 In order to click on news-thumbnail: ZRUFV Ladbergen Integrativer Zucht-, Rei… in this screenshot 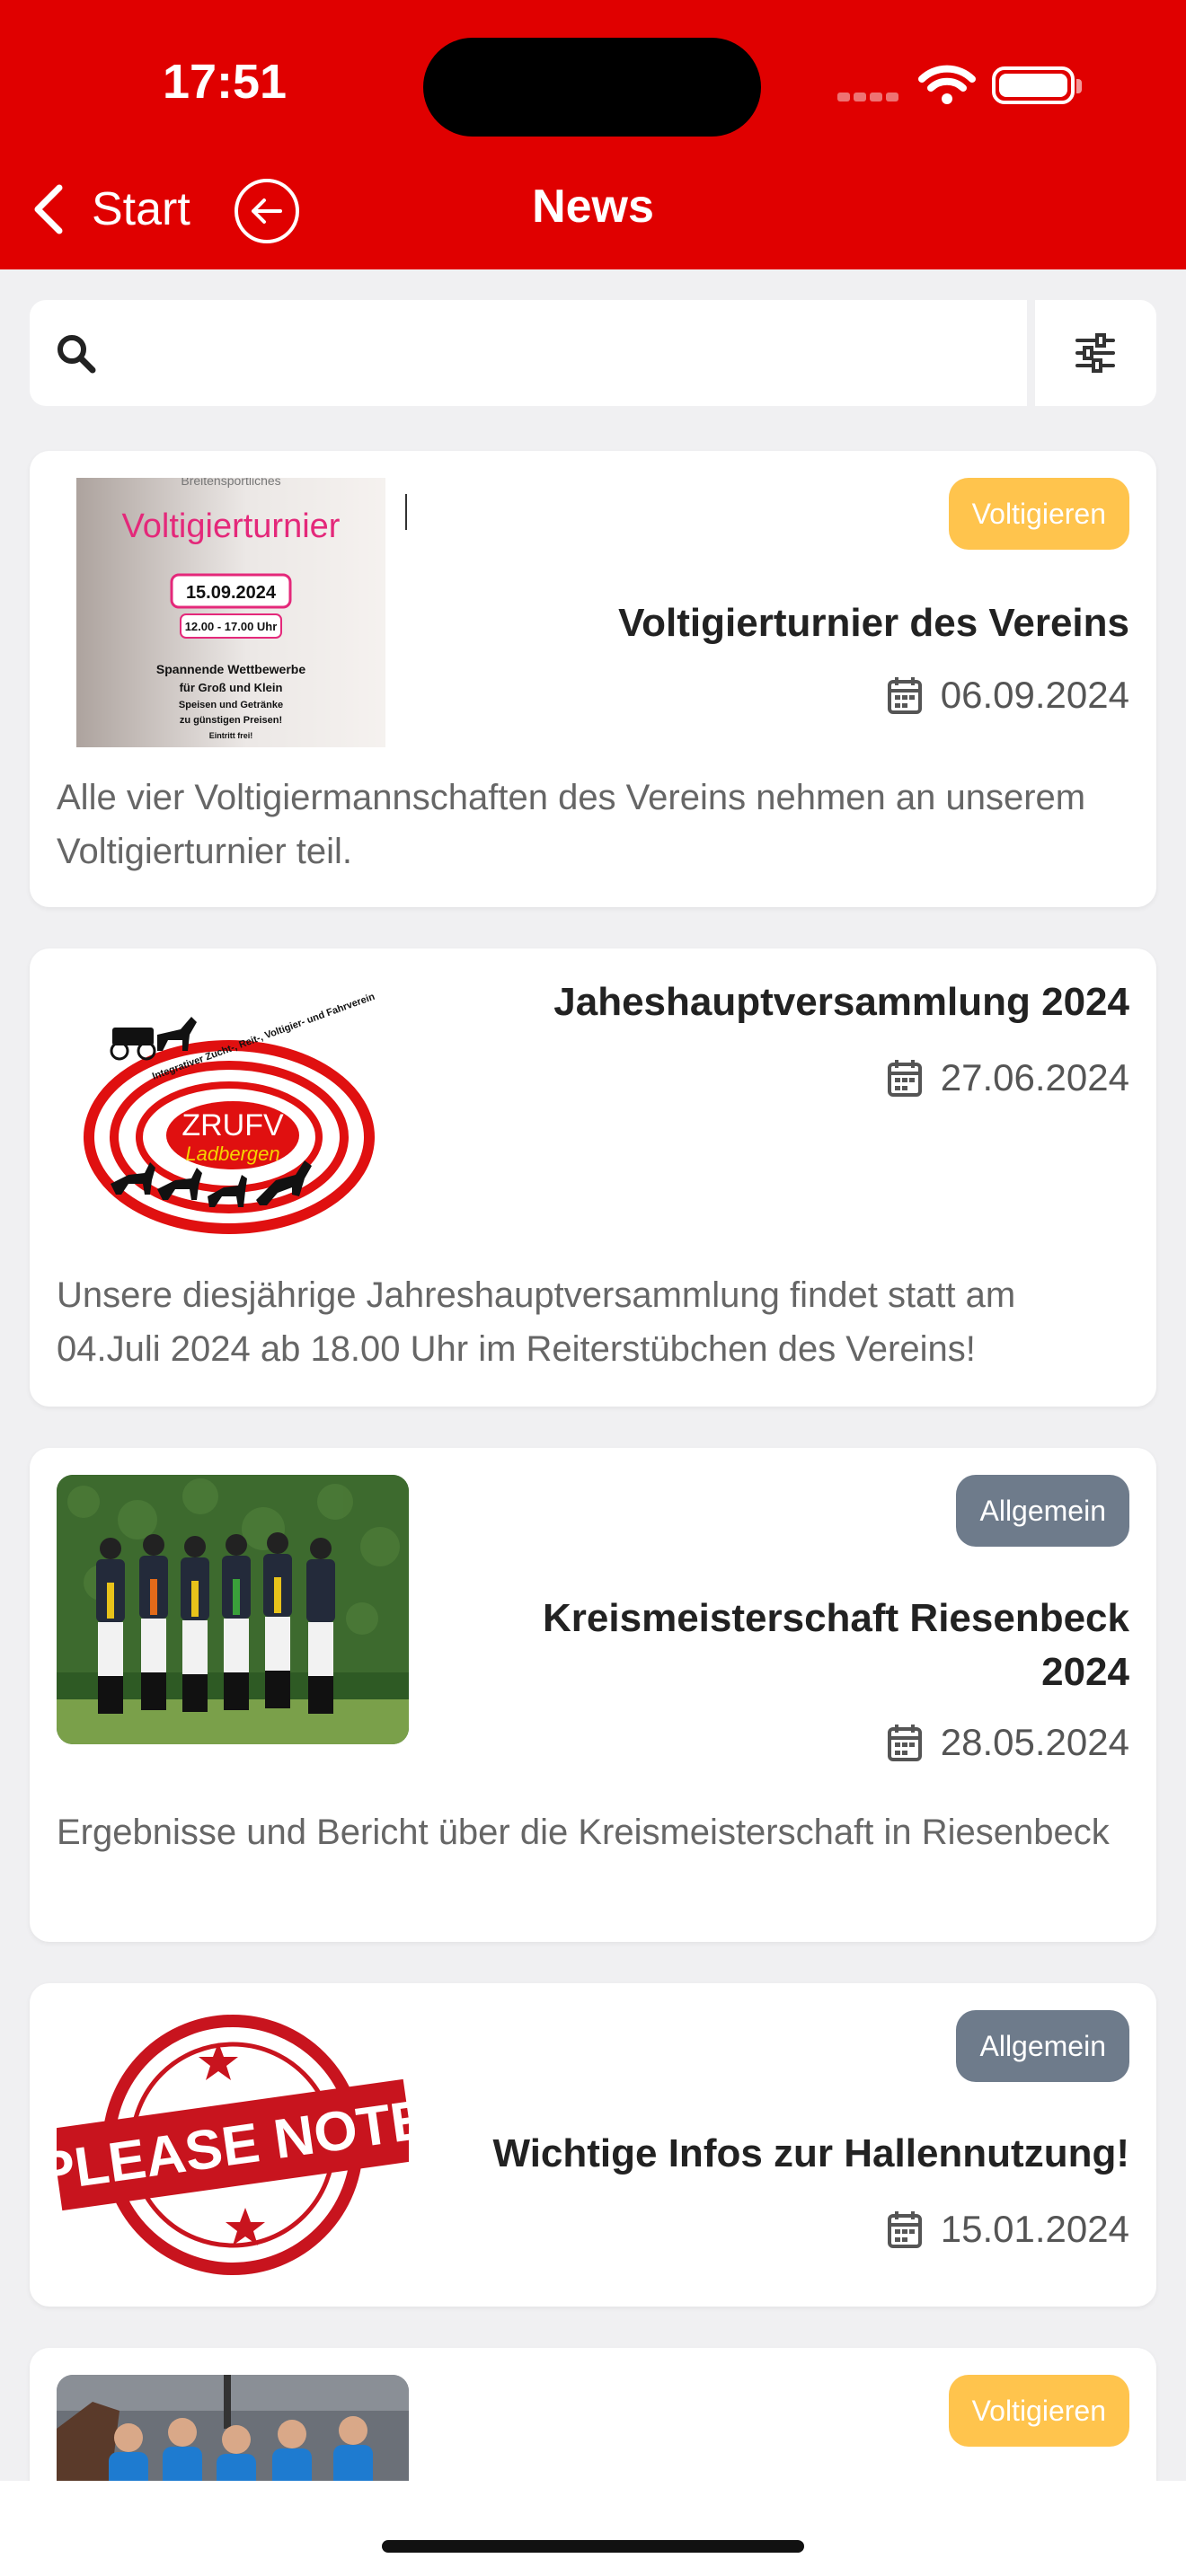, I will do `click(233, 1110)`.